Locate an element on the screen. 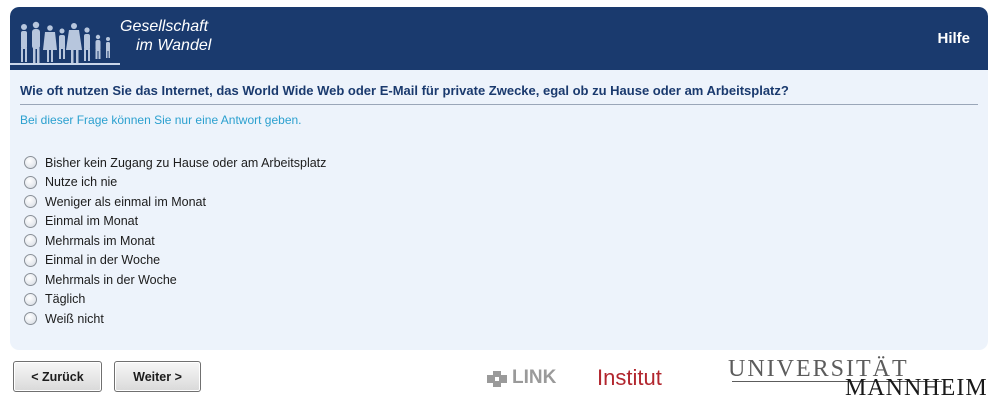 This screenshot has width=995, height=407. logo-line-1: Gesellschaft is located at coordinates (164, 26).